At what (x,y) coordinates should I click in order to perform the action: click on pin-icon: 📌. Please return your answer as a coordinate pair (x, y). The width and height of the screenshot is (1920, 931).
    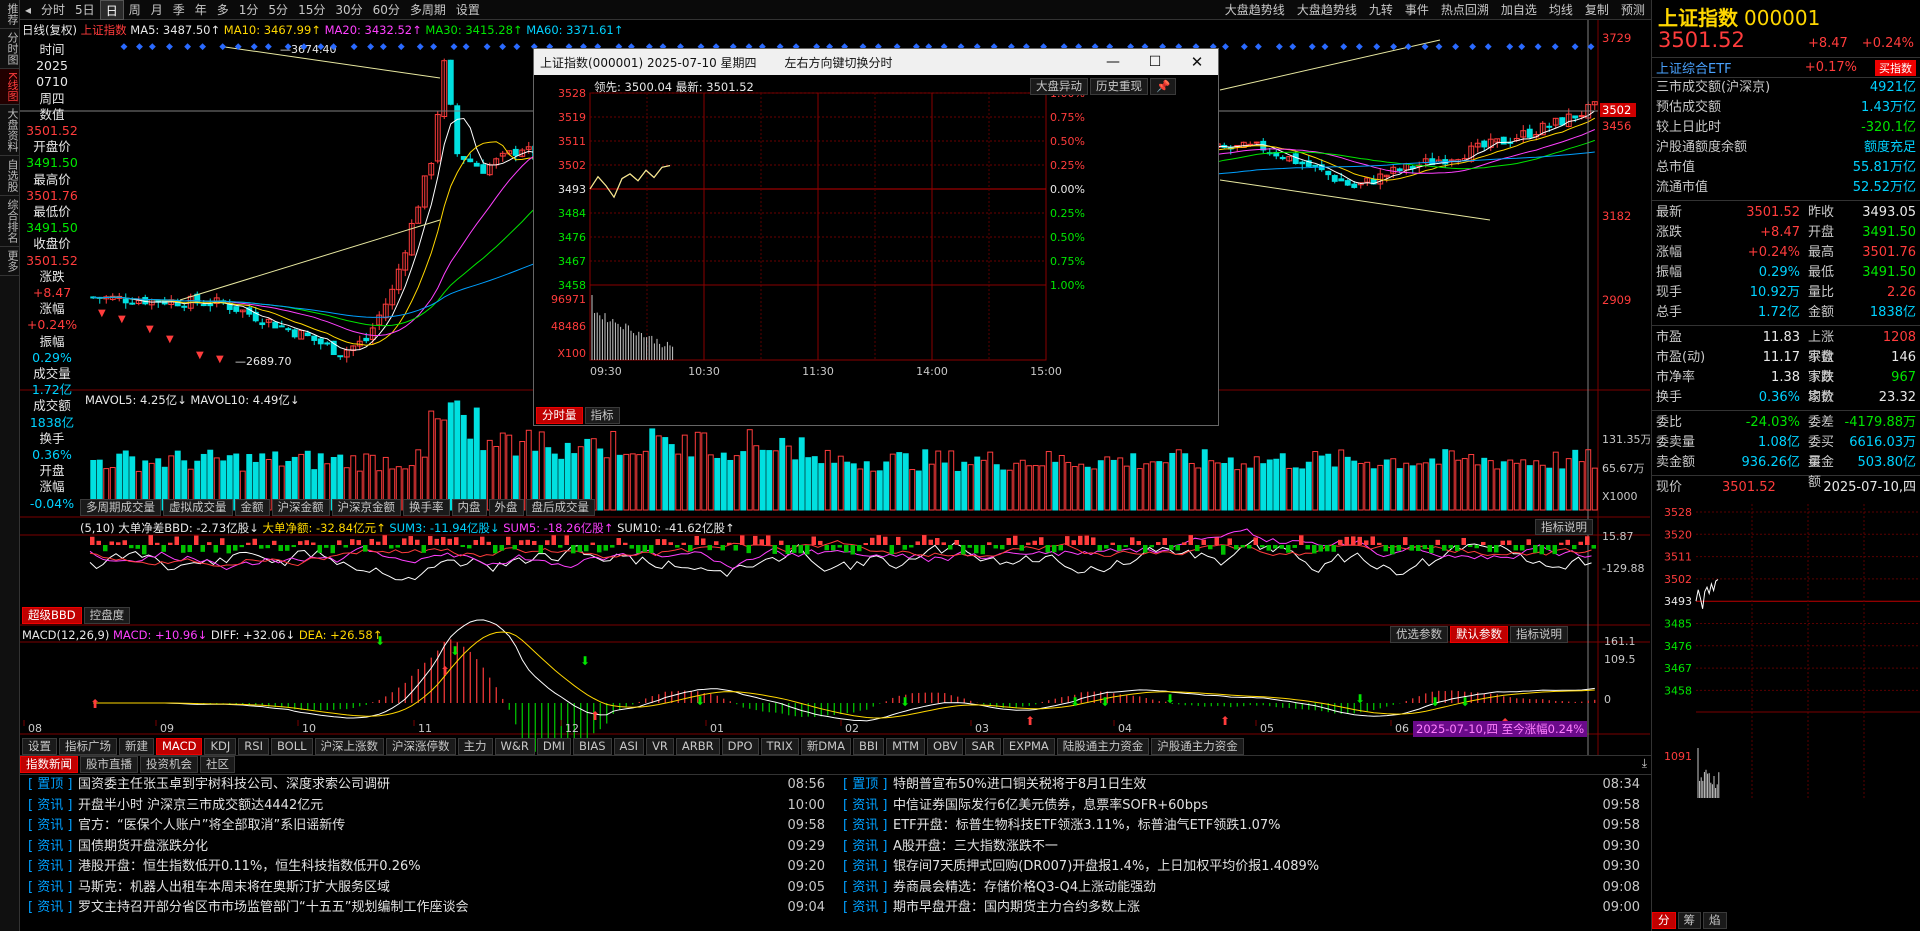
    Looking at the image, I should click on (1163, 86).